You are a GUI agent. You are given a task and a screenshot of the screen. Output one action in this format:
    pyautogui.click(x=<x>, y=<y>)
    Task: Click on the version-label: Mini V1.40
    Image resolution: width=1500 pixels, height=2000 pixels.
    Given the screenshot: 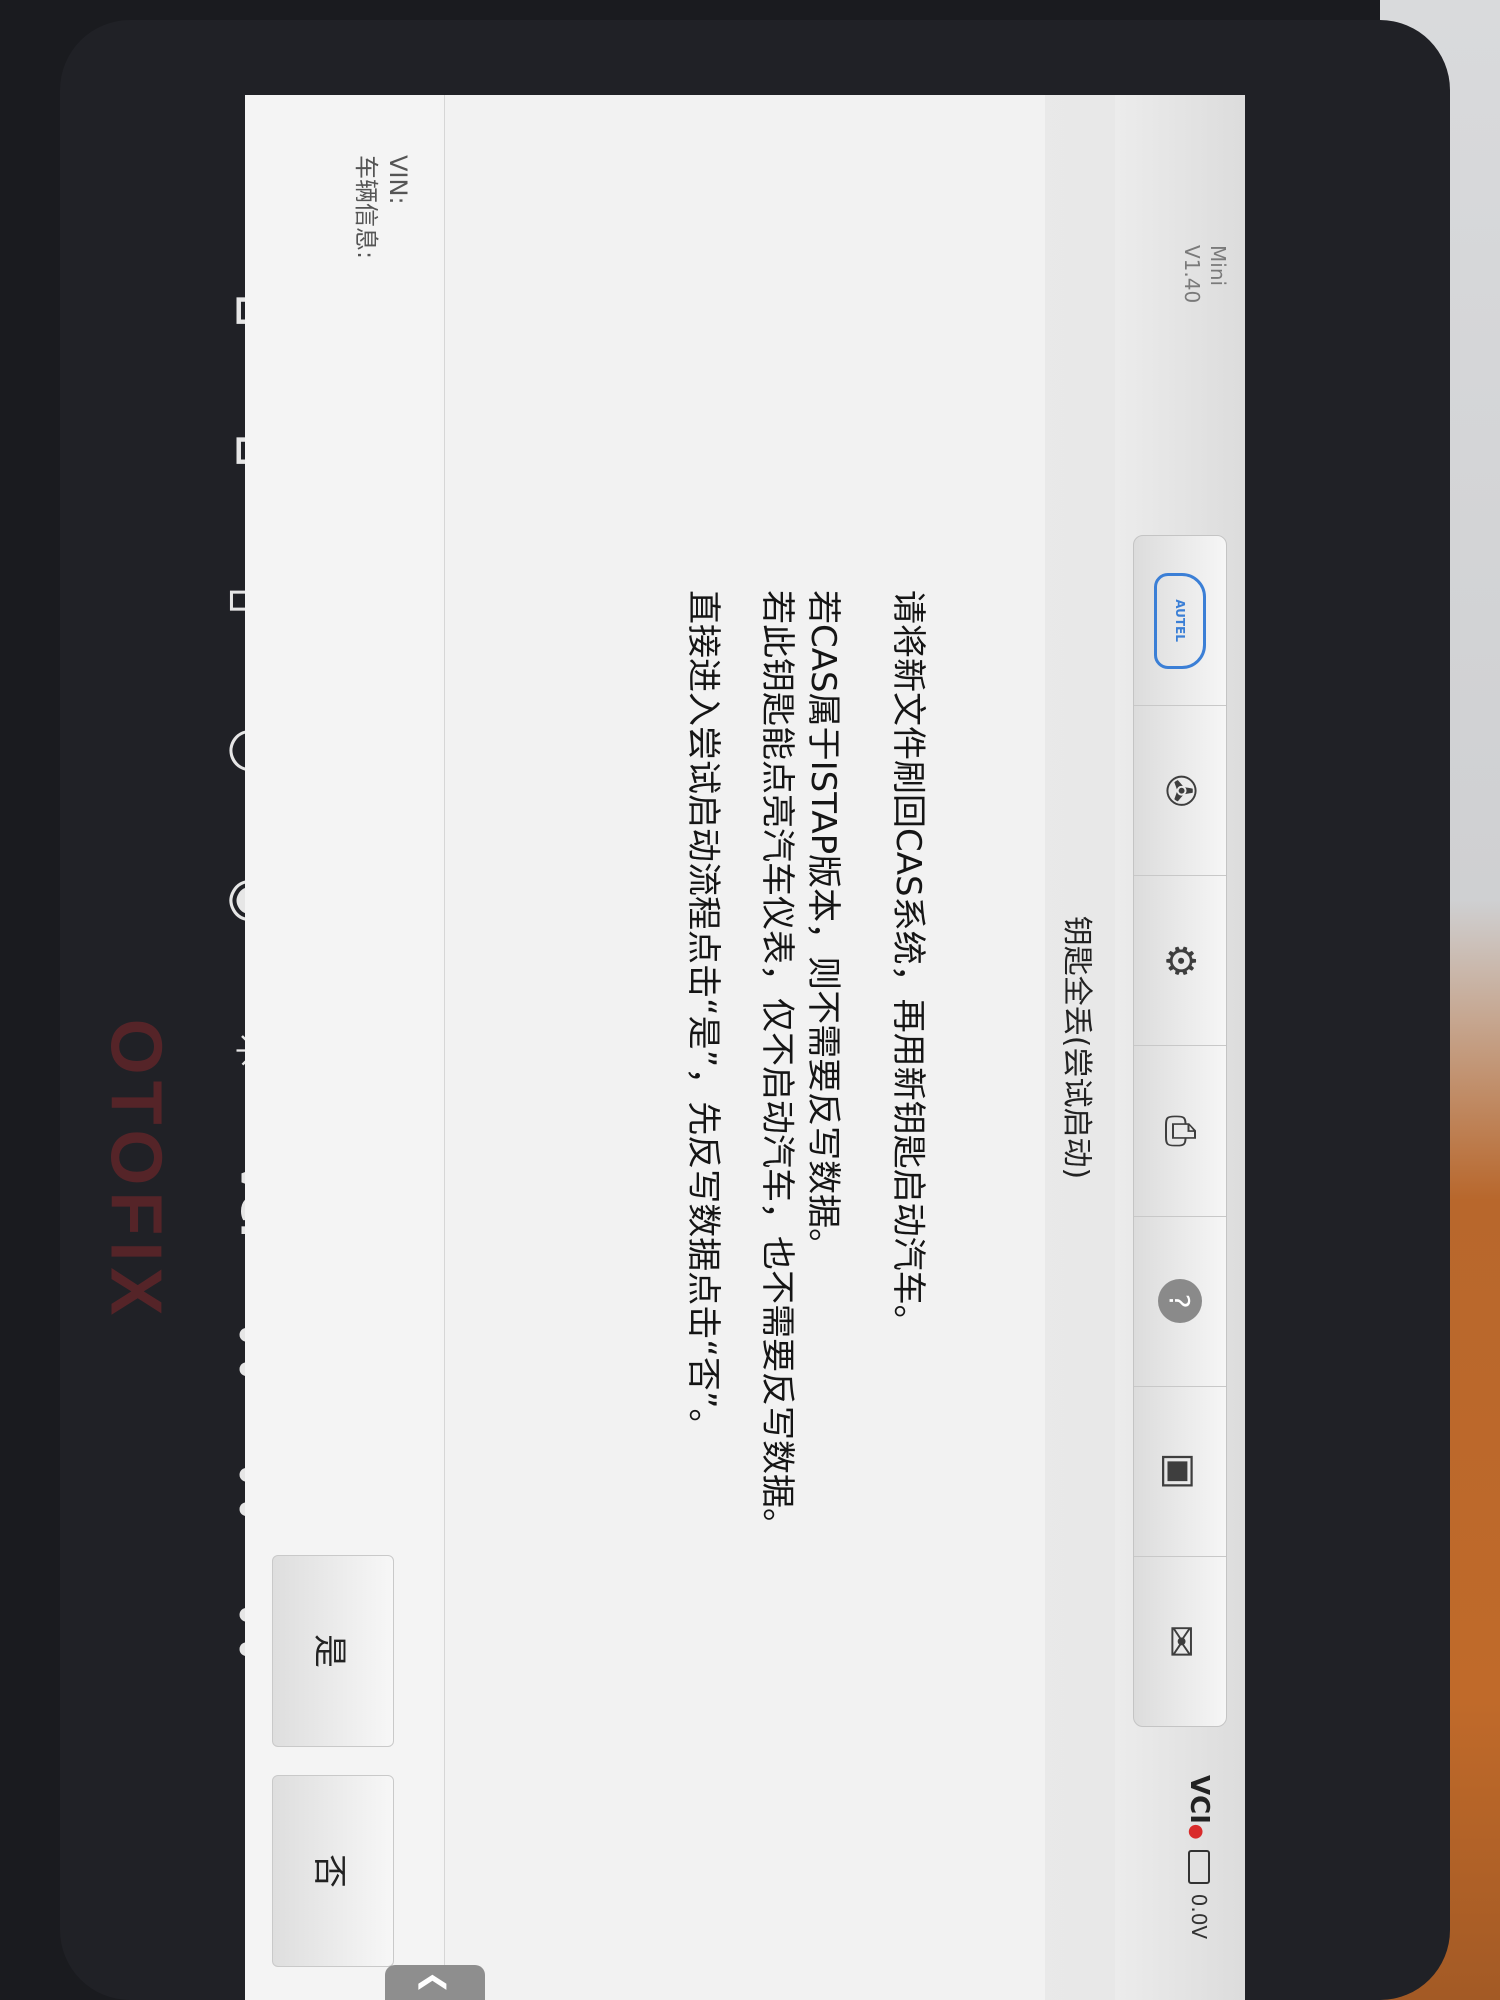 What is the action you would take?
    pyautogui.click(x=1205, y=290)
    